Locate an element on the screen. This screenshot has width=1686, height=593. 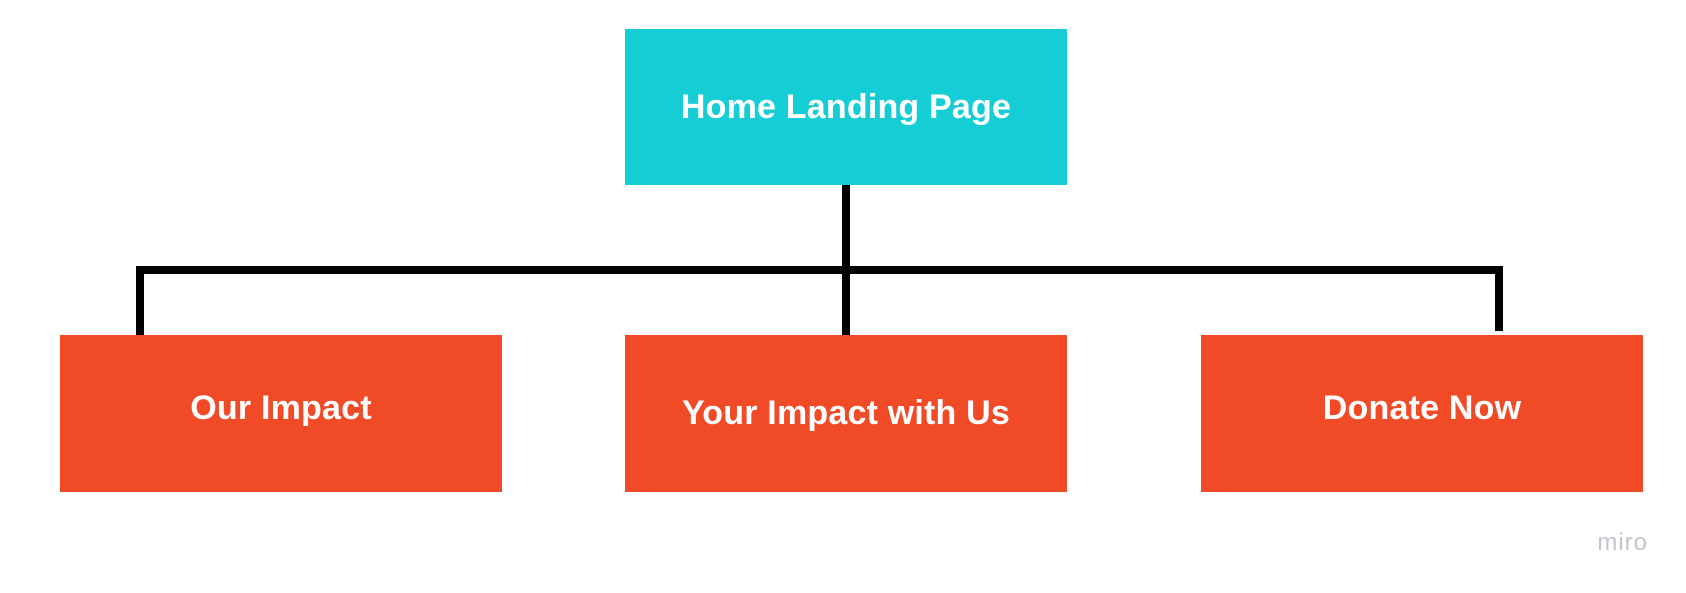
node-your-impact-with-us: Your Impact with Us is located at coordinates (846, 413).